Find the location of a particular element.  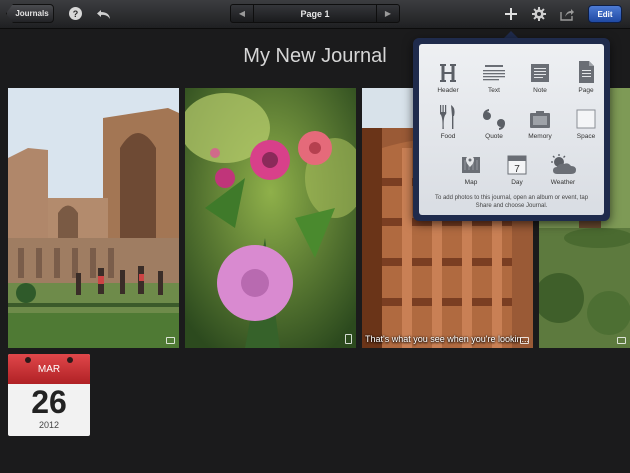

text-icon is located at coordinates (494, 73).